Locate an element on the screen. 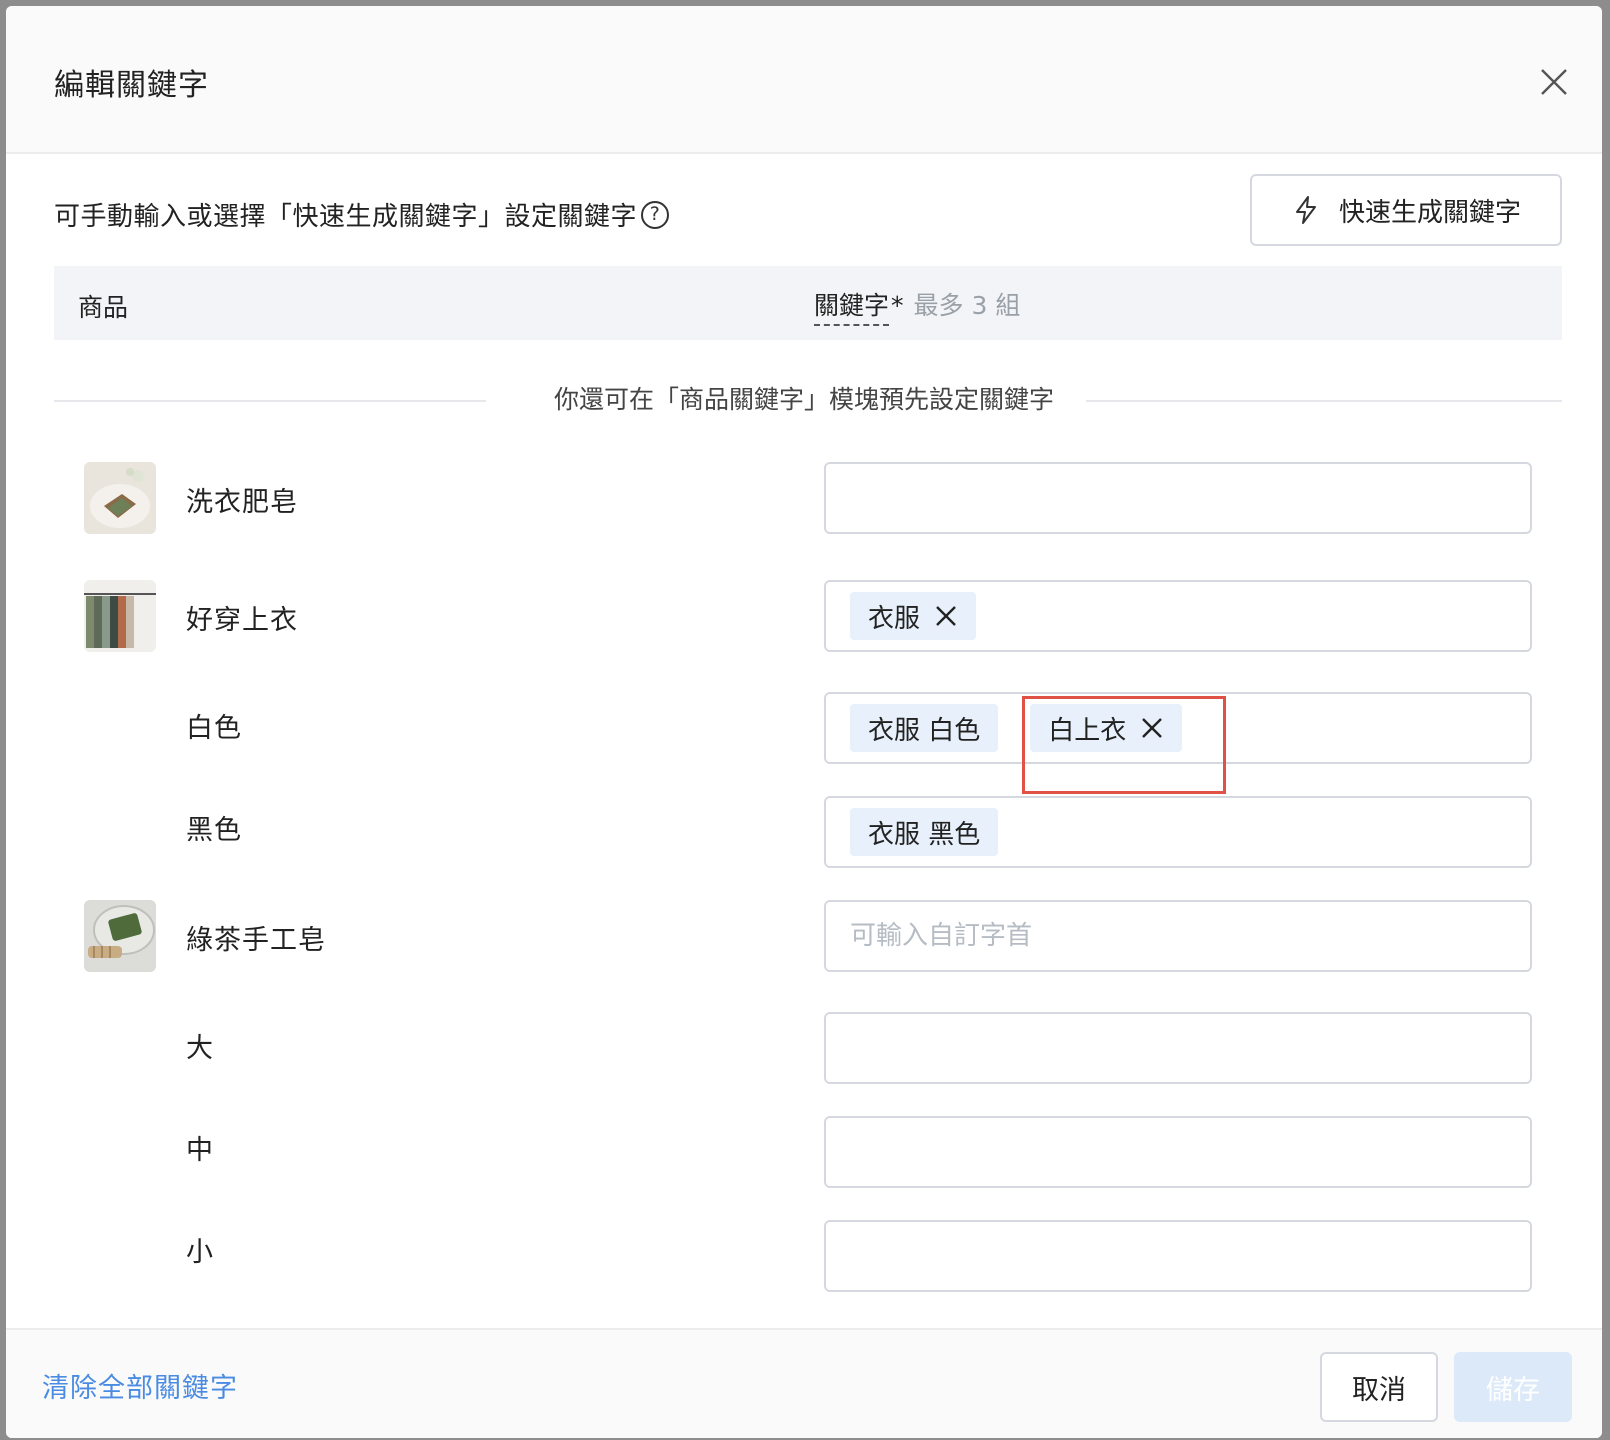  keyword-tag-label: 衣服 白色 is located at coordinates (924, 730).